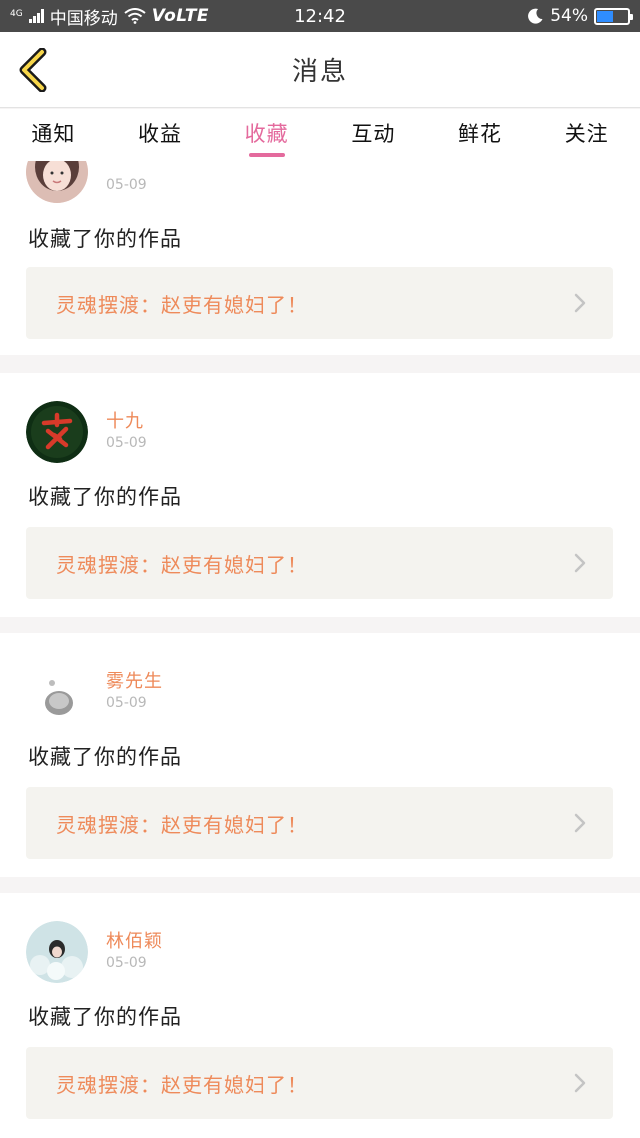  I want to click on battery-fill, so click(605, 16).